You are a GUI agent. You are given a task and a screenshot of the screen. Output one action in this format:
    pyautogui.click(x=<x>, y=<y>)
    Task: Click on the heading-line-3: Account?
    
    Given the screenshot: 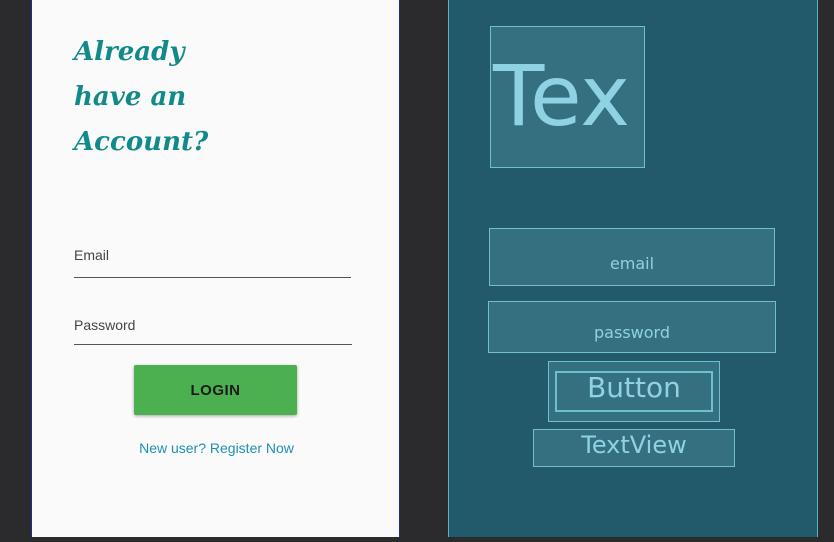 What is the action you would take?
    pyautogui.click(x=141, y=142)
    